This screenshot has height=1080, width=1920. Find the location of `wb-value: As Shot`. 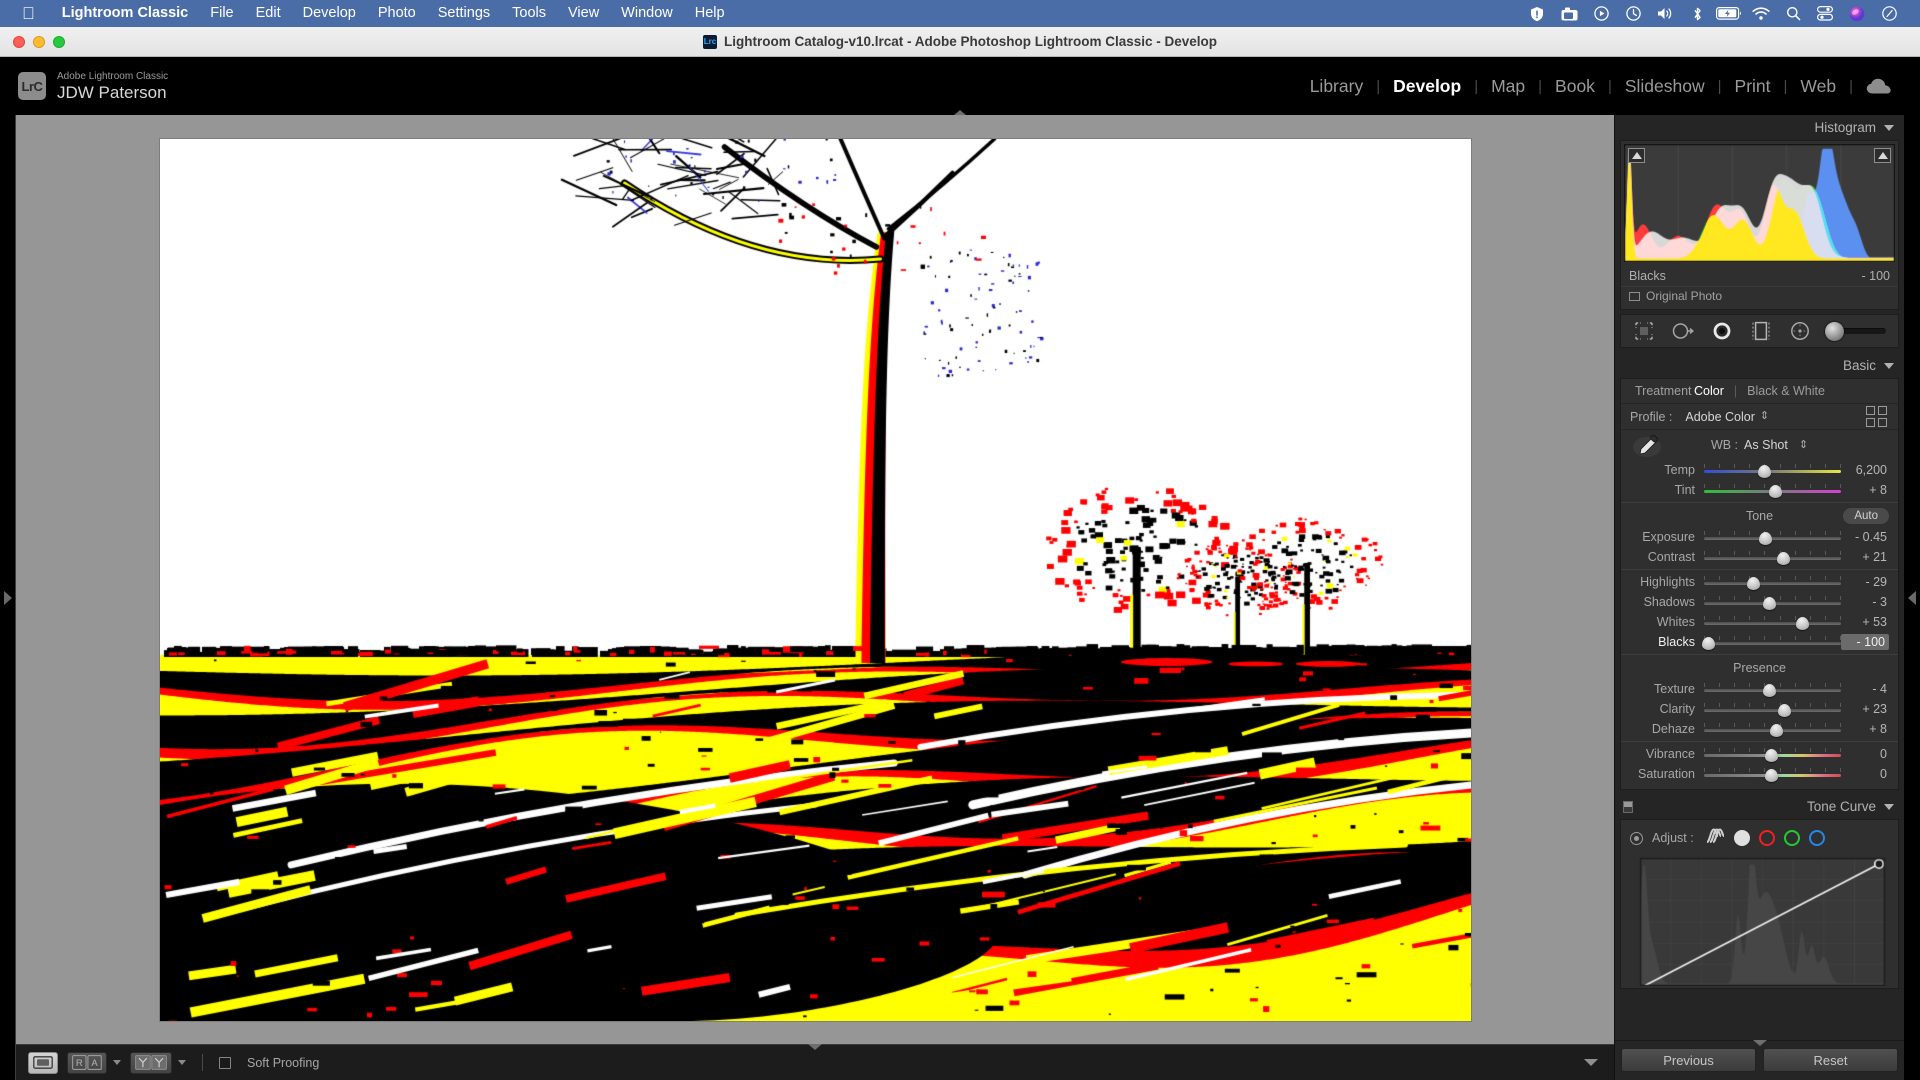

wb-value: As Shot is located at coordinates (1766, 445).